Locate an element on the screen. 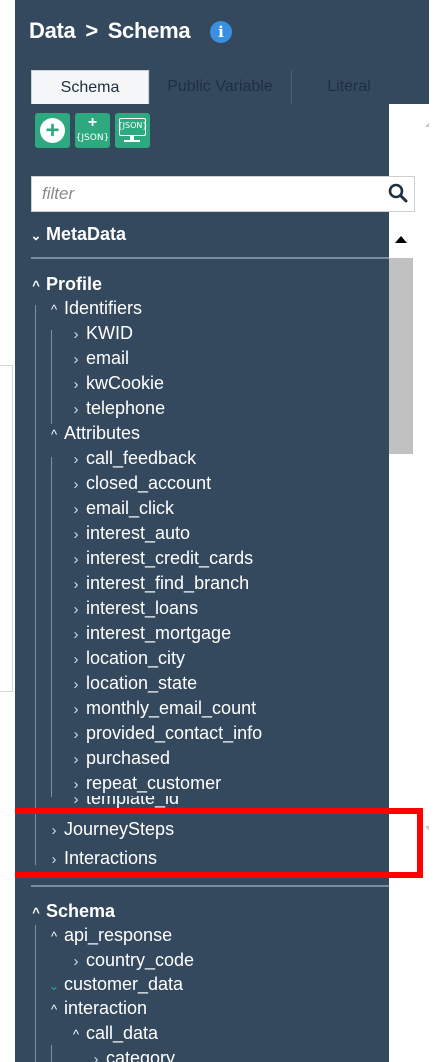  view-json-icon: {JSON} is located at coordinates (132, 130).